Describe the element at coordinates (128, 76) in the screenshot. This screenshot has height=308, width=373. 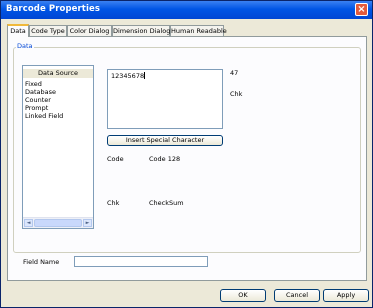
I see `barcode-data-value: 12345678` at that location.